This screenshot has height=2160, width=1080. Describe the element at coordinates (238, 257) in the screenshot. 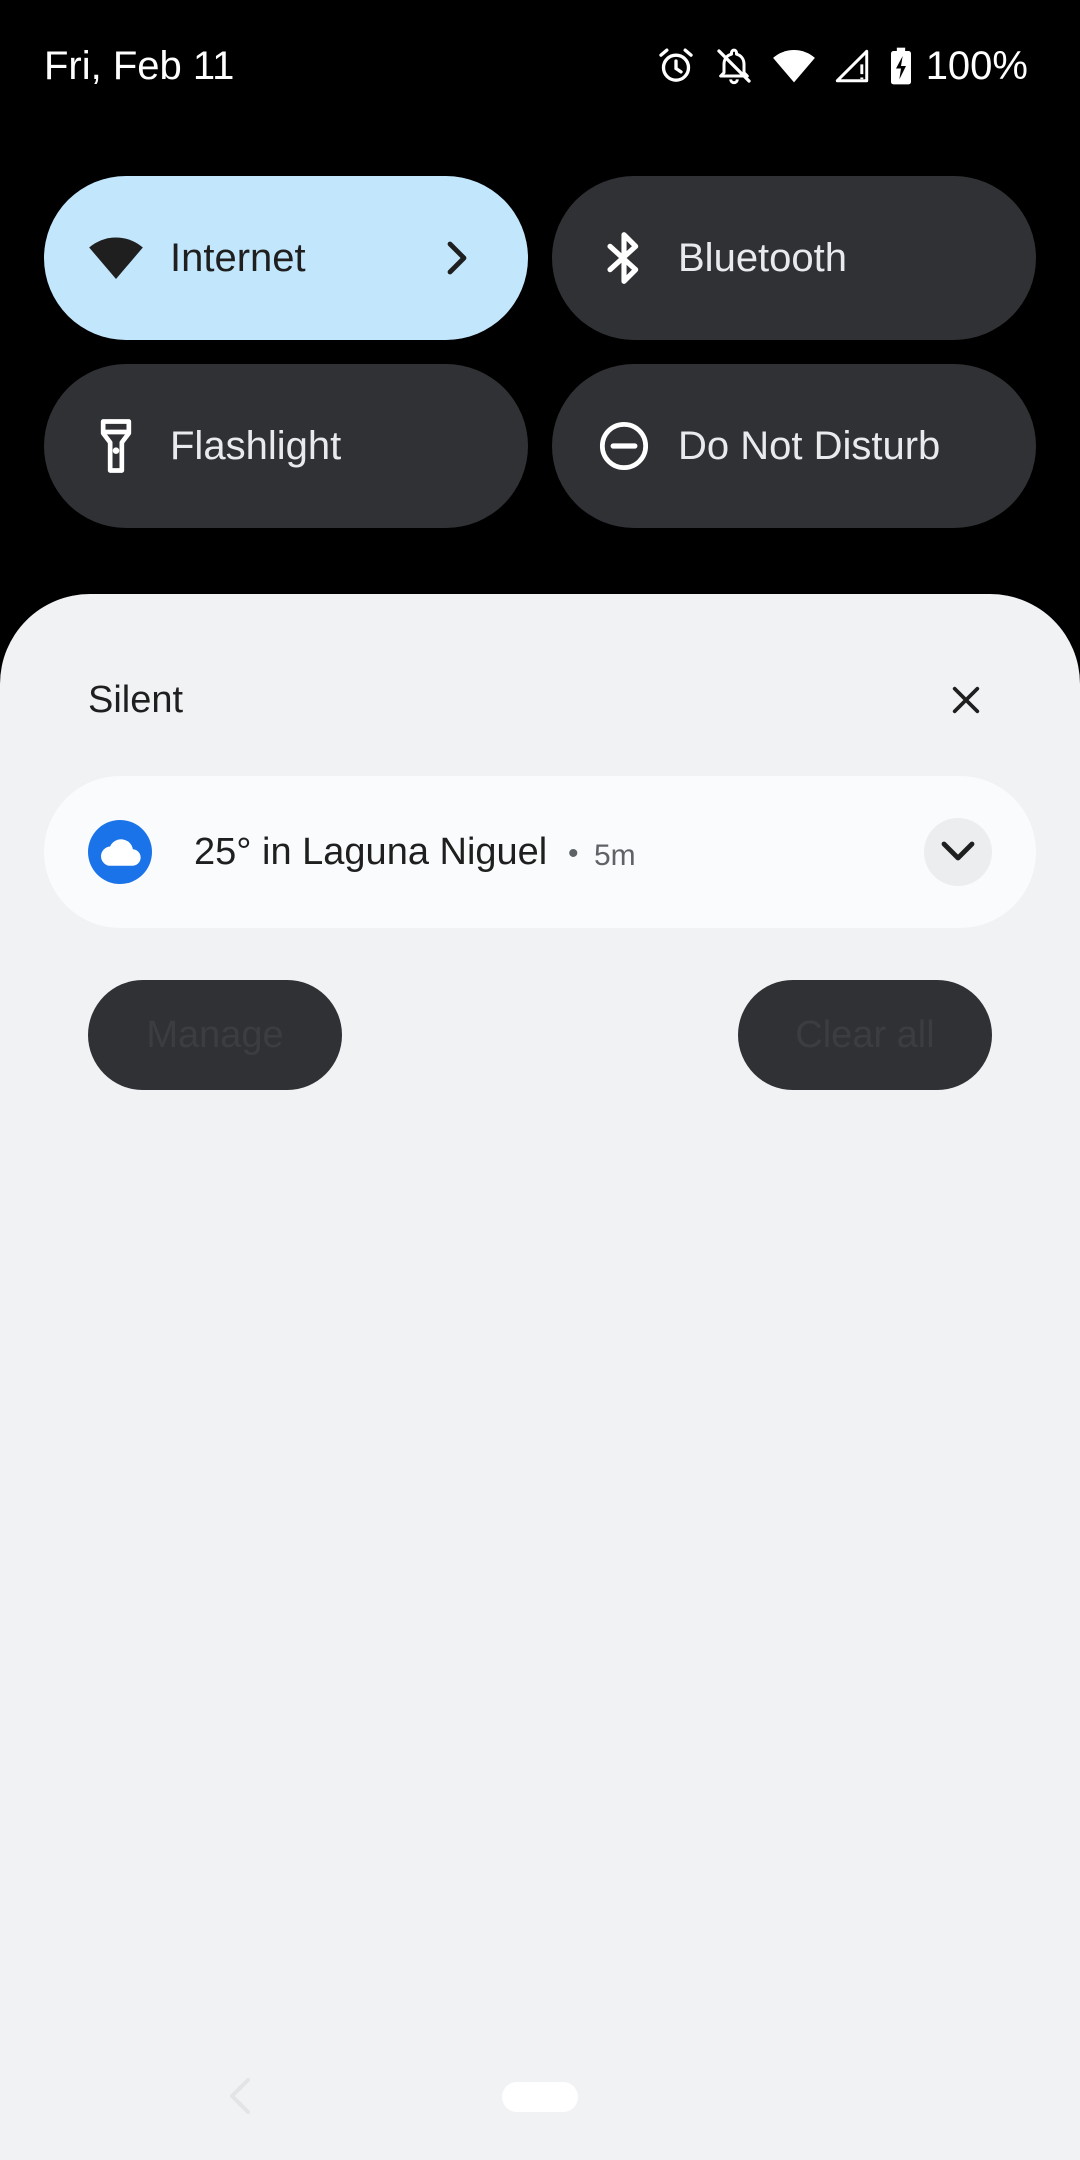

I see `tile-internet-label: Internet` at that location.